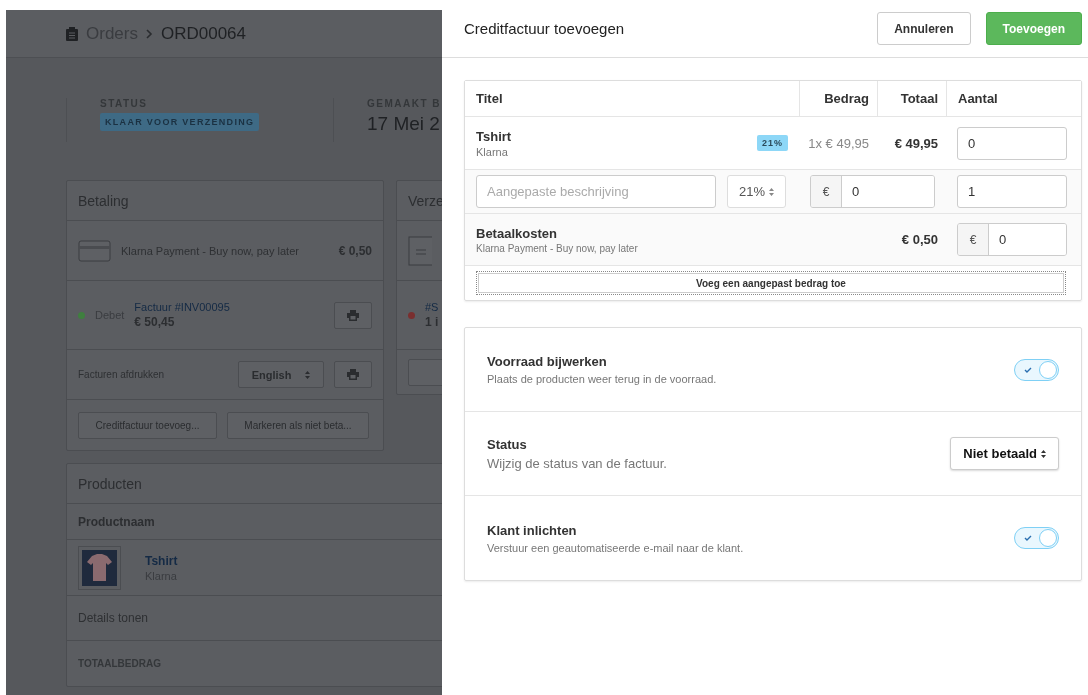  What do you see at coordinates (180, 122) in the screenshot?
I see `status-badge: KLAAR VOOR VERZENDING` at bounding box center [180, 122].